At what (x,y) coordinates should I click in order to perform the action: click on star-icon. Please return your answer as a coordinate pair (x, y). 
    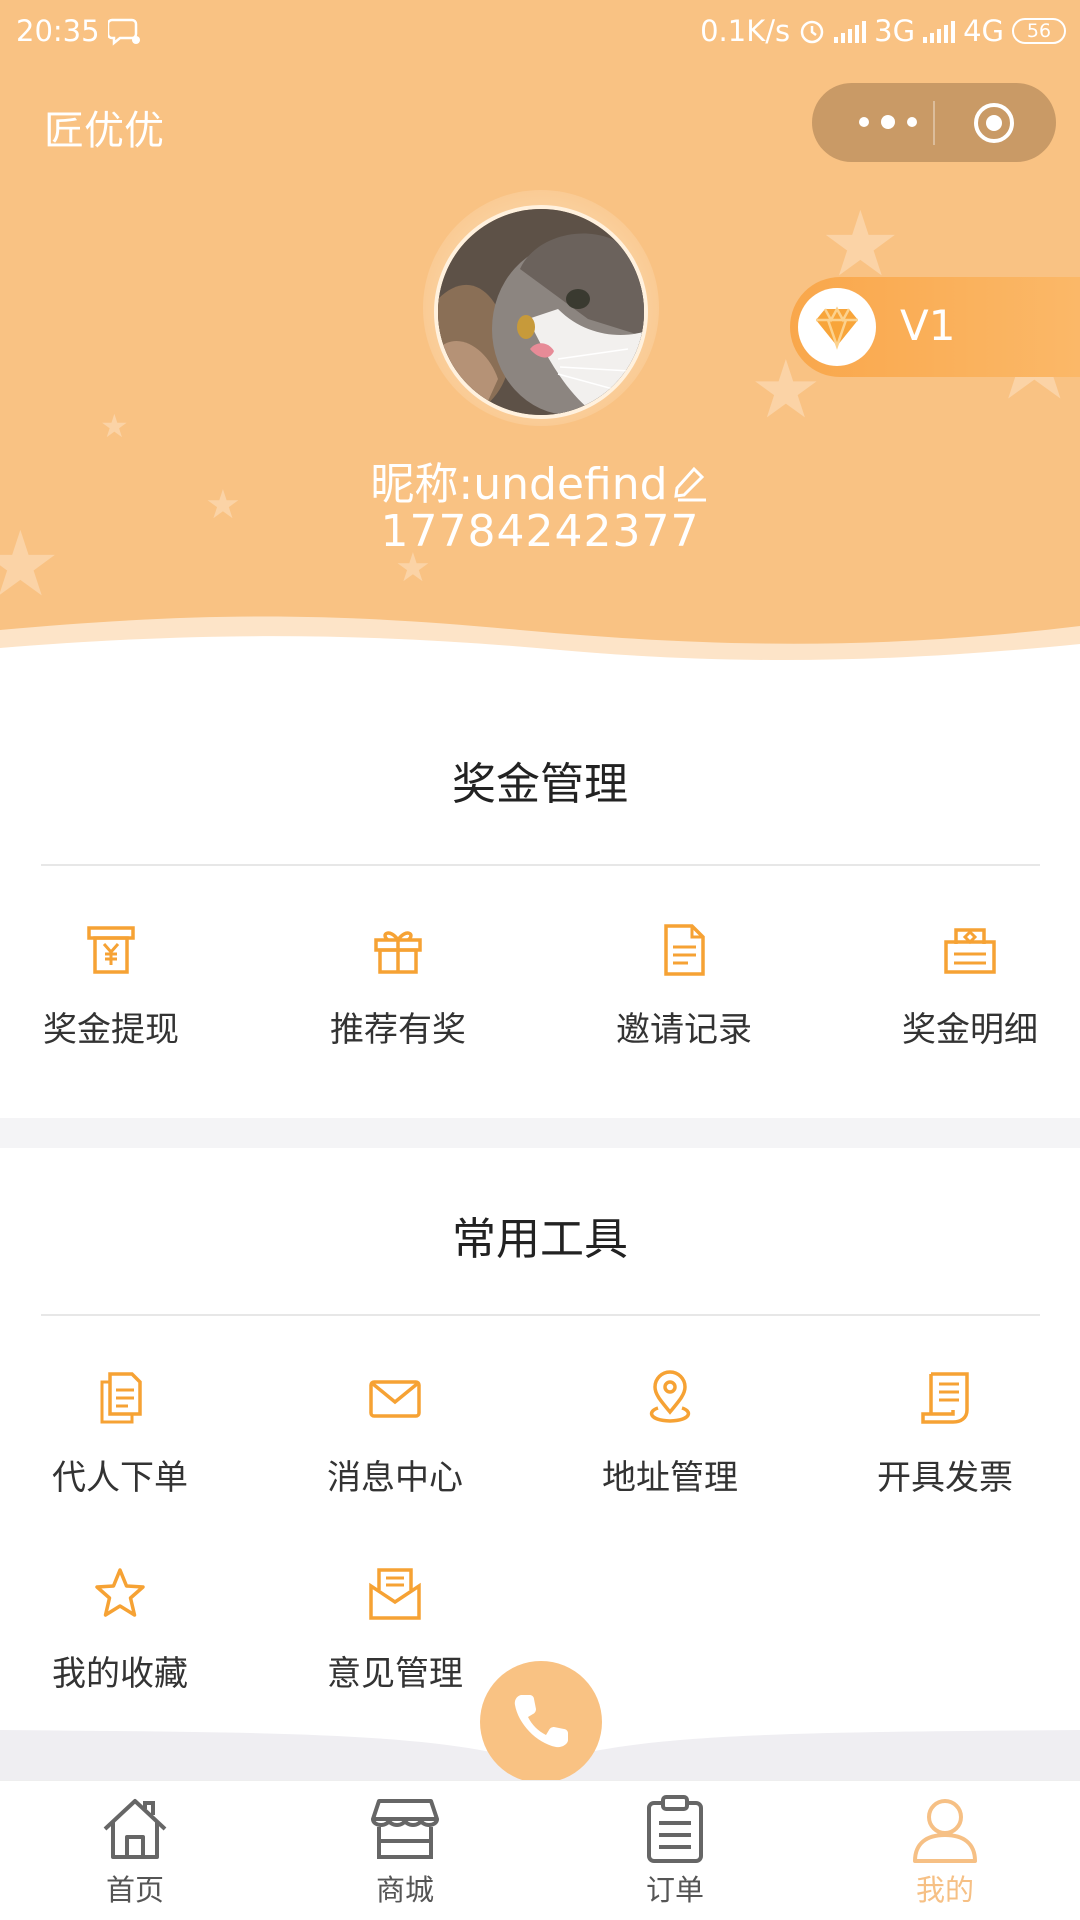
    Looking at the image, I should click on (120, 1592).